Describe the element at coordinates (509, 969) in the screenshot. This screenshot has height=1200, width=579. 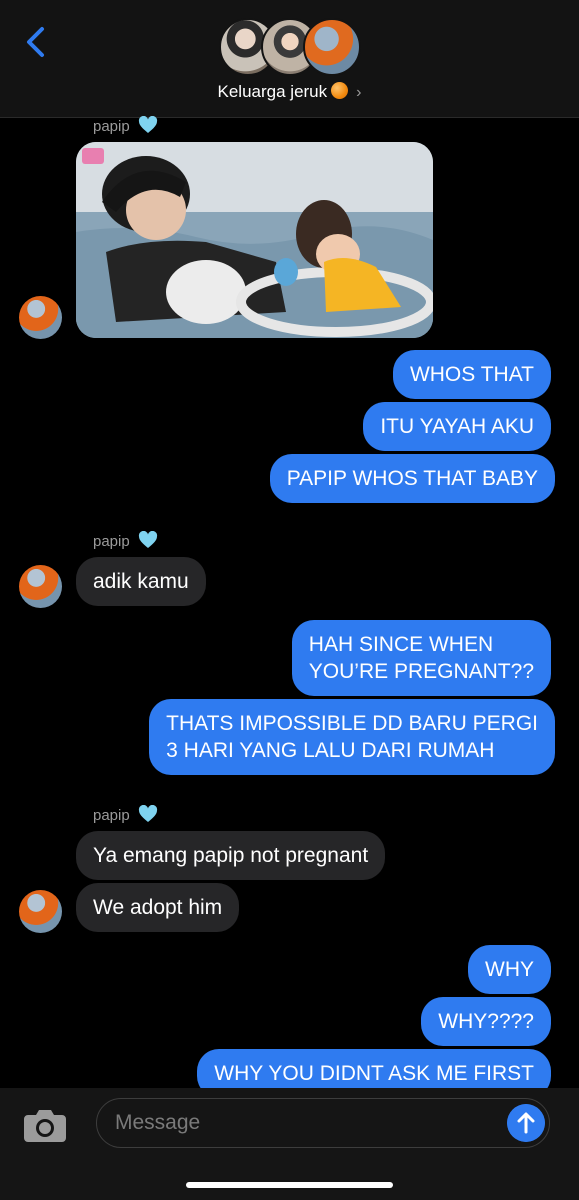
I see `outgoing-message: WHY` at that location.